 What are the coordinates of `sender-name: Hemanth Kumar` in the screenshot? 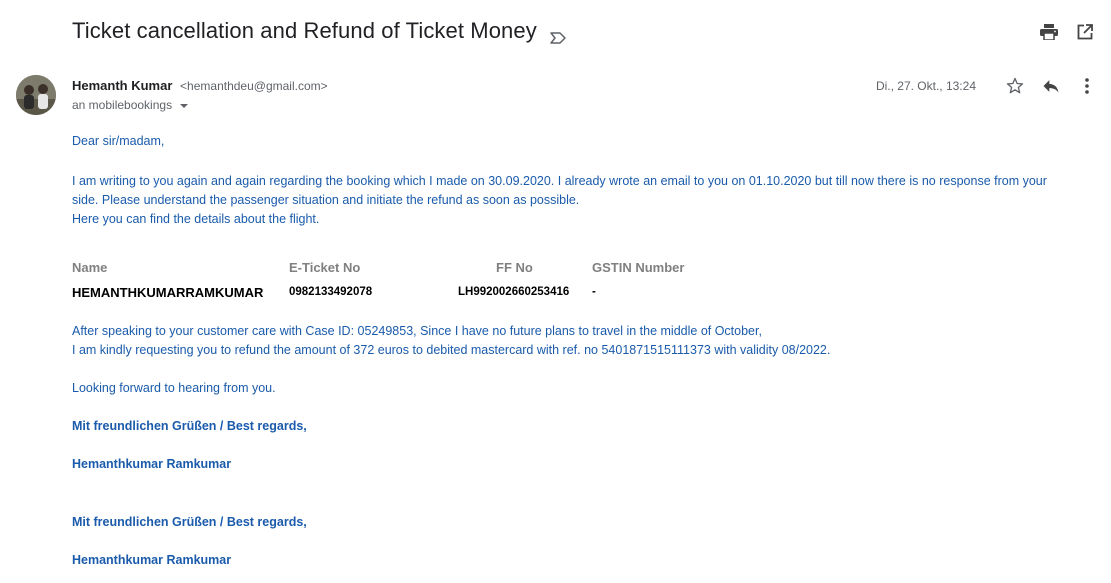 It's located at (122, 85).